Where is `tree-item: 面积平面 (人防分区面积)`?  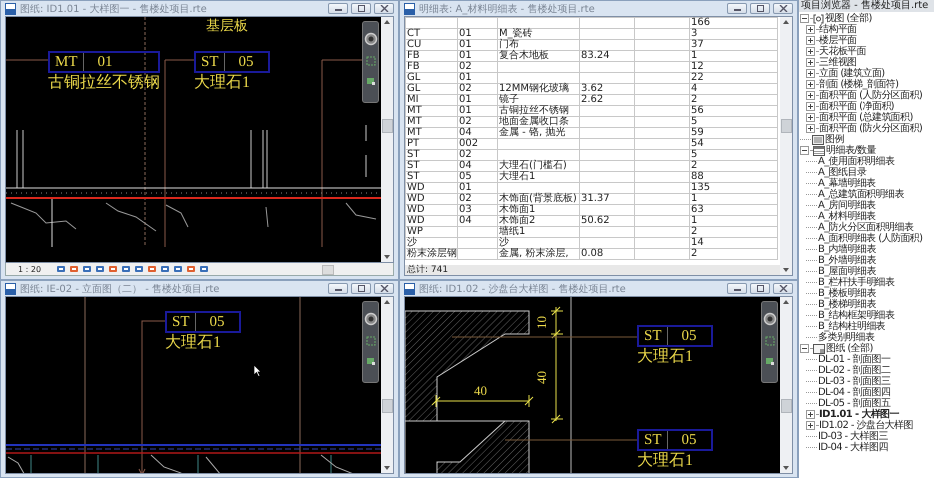 tree-item: 面积平面 (人防分区面积) is located at coordinates (870, 95).